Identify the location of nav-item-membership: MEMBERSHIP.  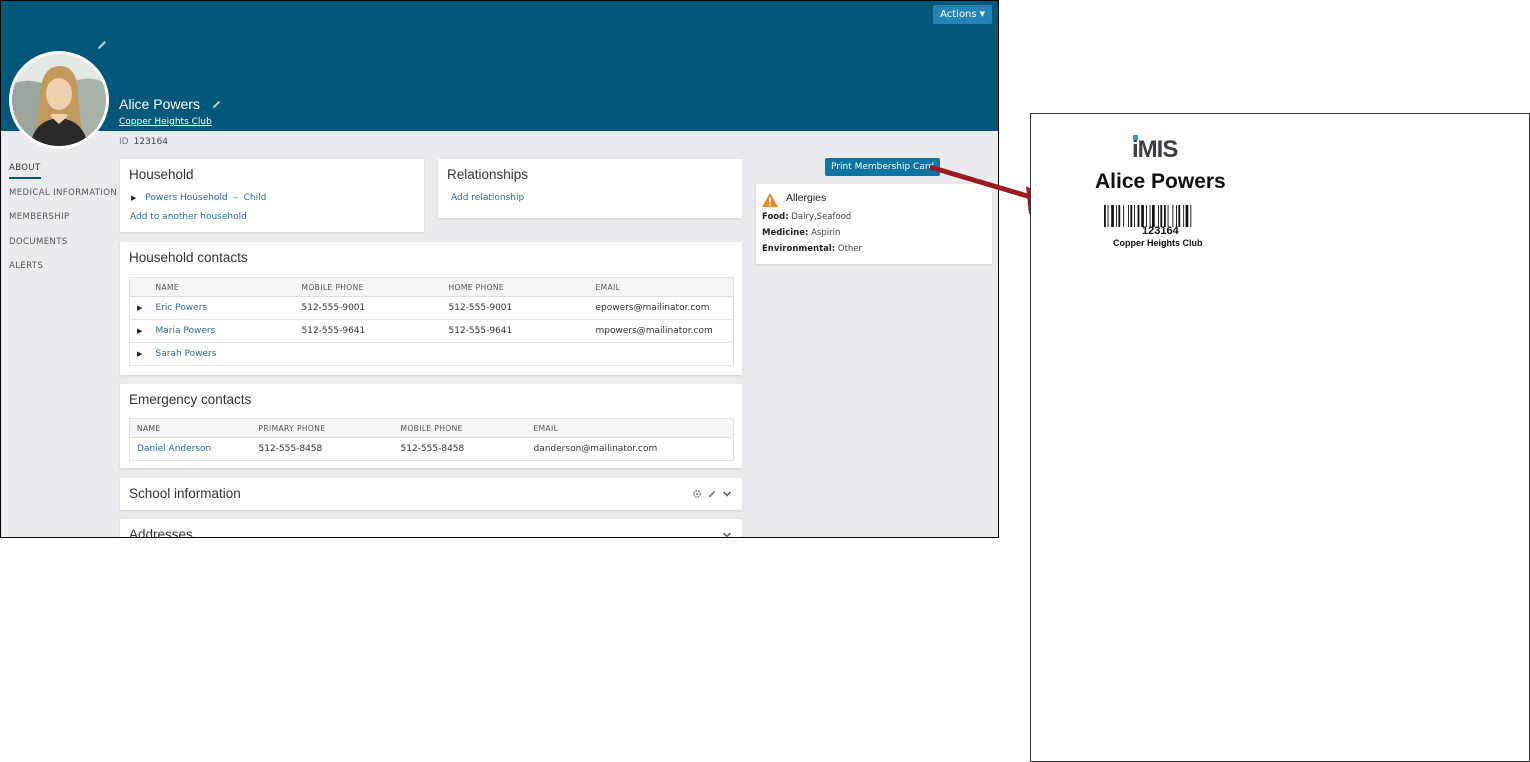
(63, 222).